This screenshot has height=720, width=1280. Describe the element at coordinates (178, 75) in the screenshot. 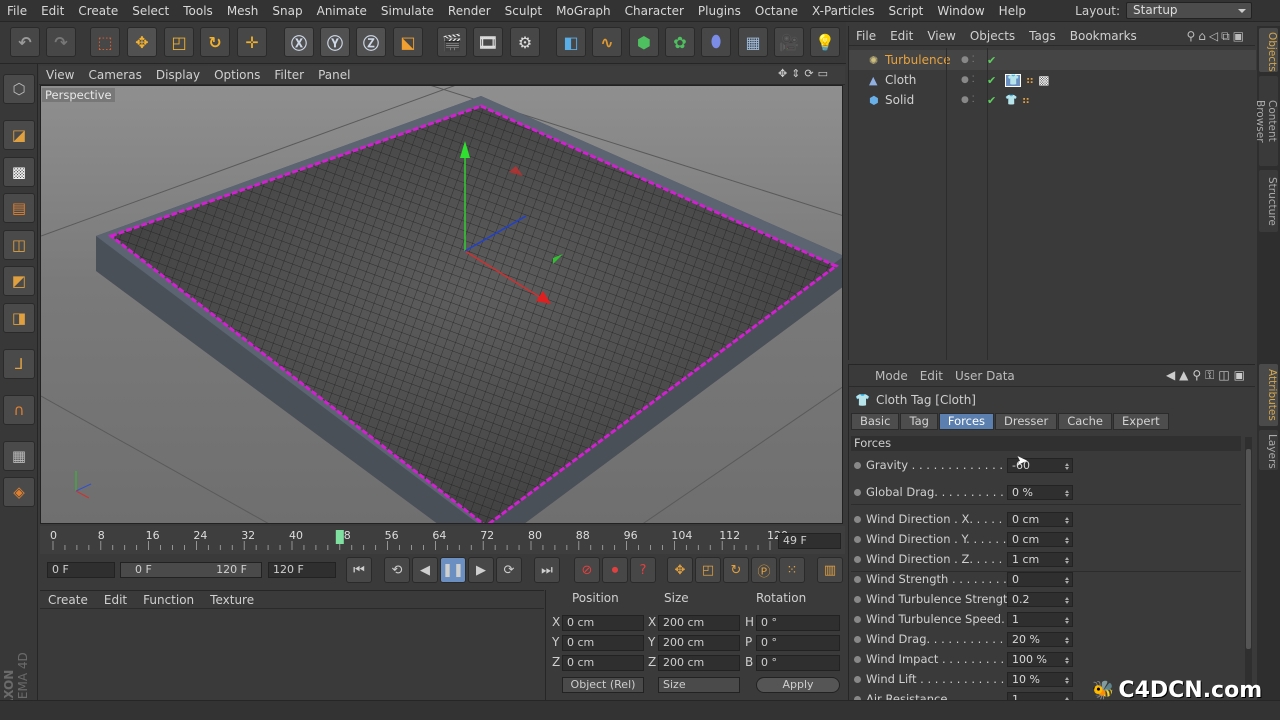

I see `viewport-menu-display: Display` at that location.